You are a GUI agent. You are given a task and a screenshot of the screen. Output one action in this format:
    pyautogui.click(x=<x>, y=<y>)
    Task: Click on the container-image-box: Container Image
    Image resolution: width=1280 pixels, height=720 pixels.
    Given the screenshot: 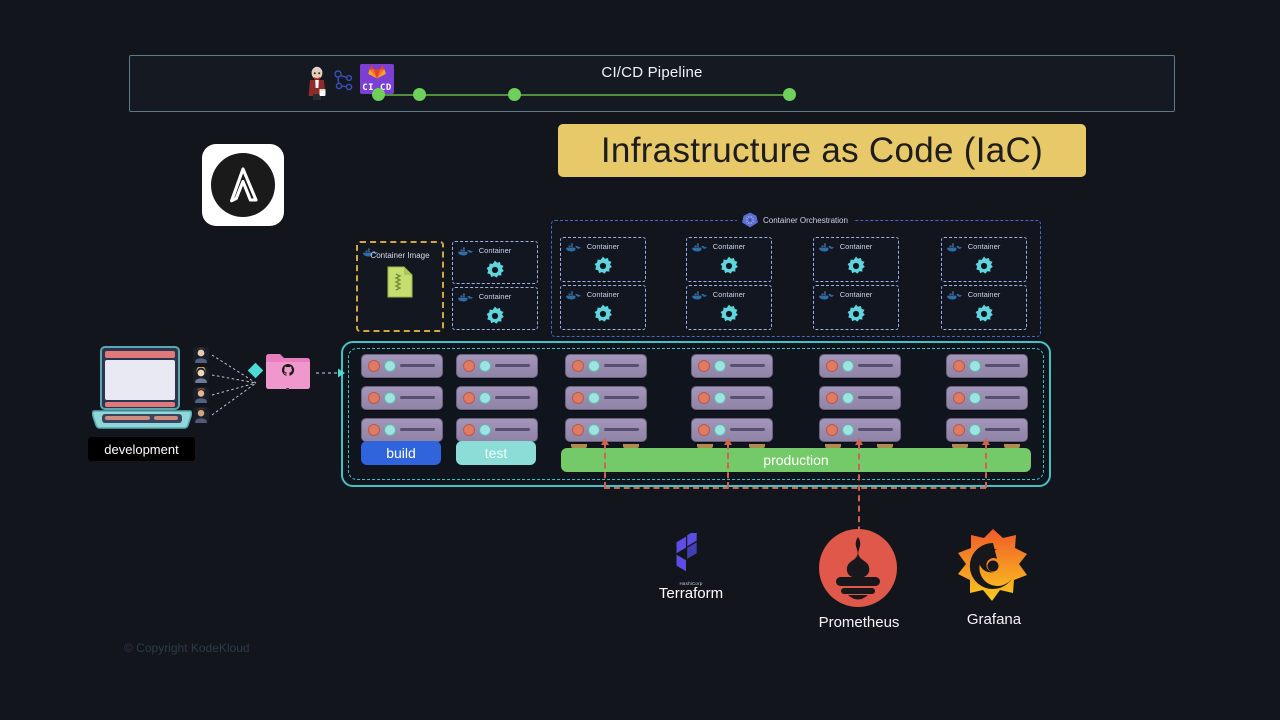 What is the action you would take?
    pyautogui.click(x=400, y=286)
    